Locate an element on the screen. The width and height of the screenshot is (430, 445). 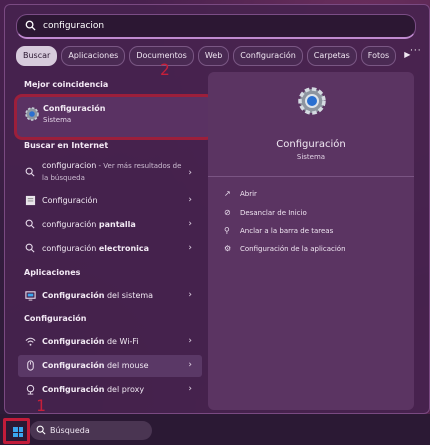
detail-title: Configuración is located at coordinates (311, 144).